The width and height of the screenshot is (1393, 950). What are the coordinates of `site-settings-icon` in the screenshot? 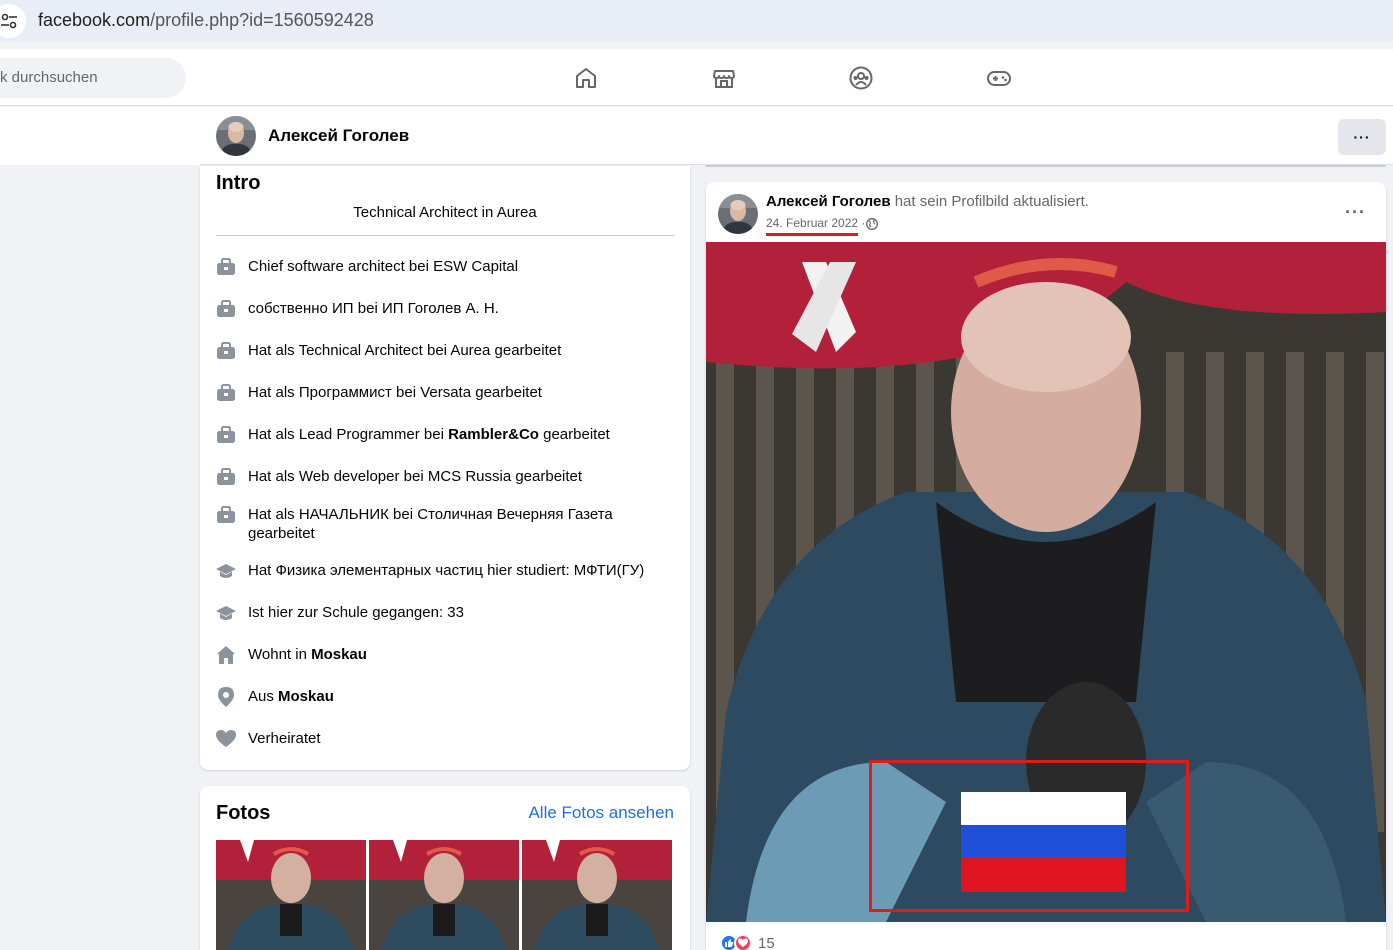 It's located at (13, 21).